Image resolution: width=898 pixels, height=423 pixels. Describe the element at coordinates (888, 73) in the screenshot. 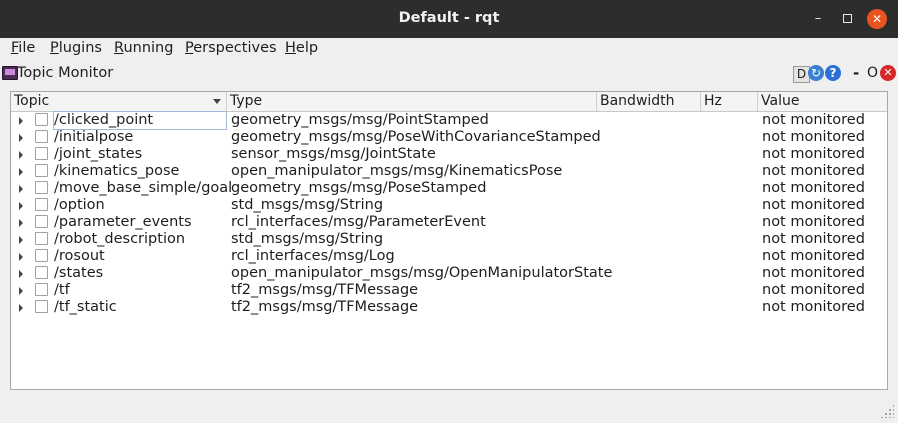

I see `dock-close-icon: ✕` at that location.